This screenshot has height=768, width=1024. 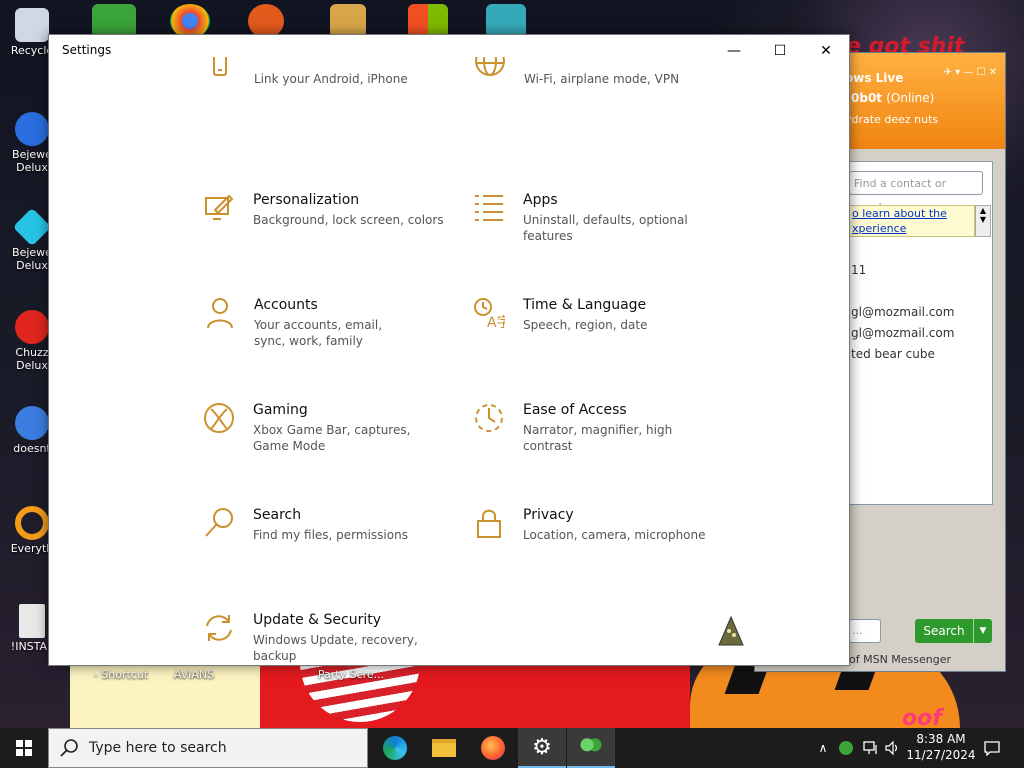 I want to click on bejeweled-icon, so click(x=32, y=129).